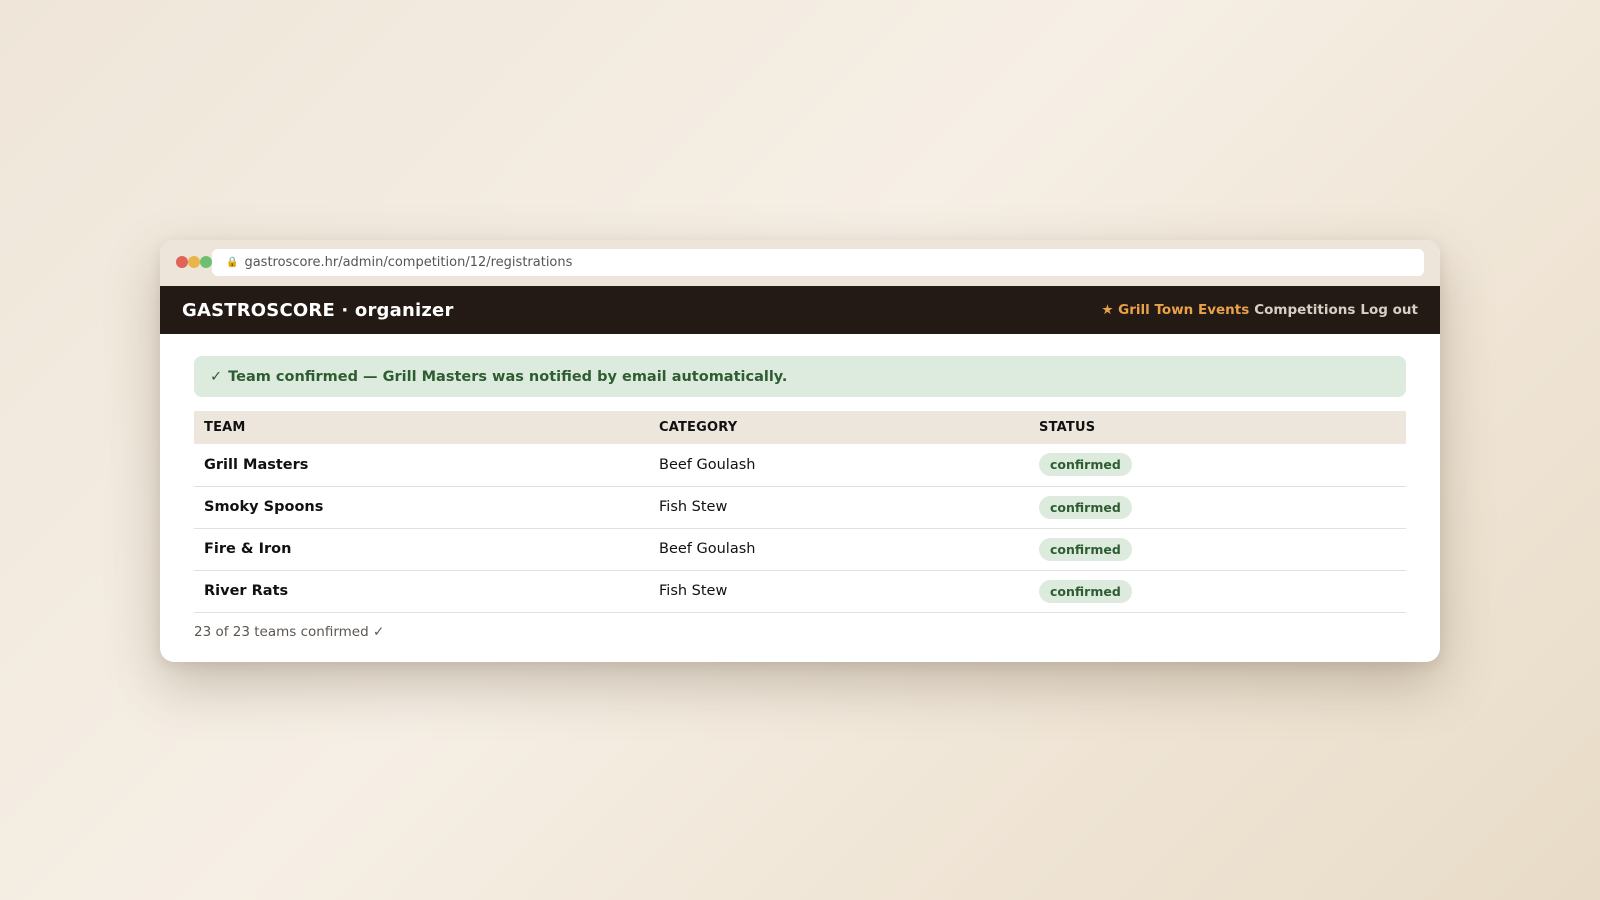  What do you see at coordinates (216, 376) in the screenshot?
I see `check-icon: ✓` at bounding box center [216, 376].